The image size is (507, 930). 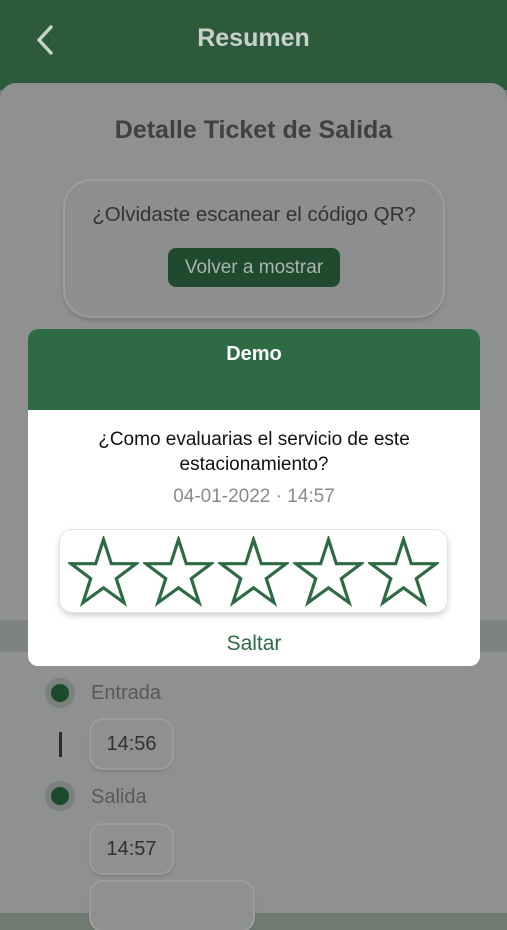 I want to click on star-rating, so click(x=253, y=571).